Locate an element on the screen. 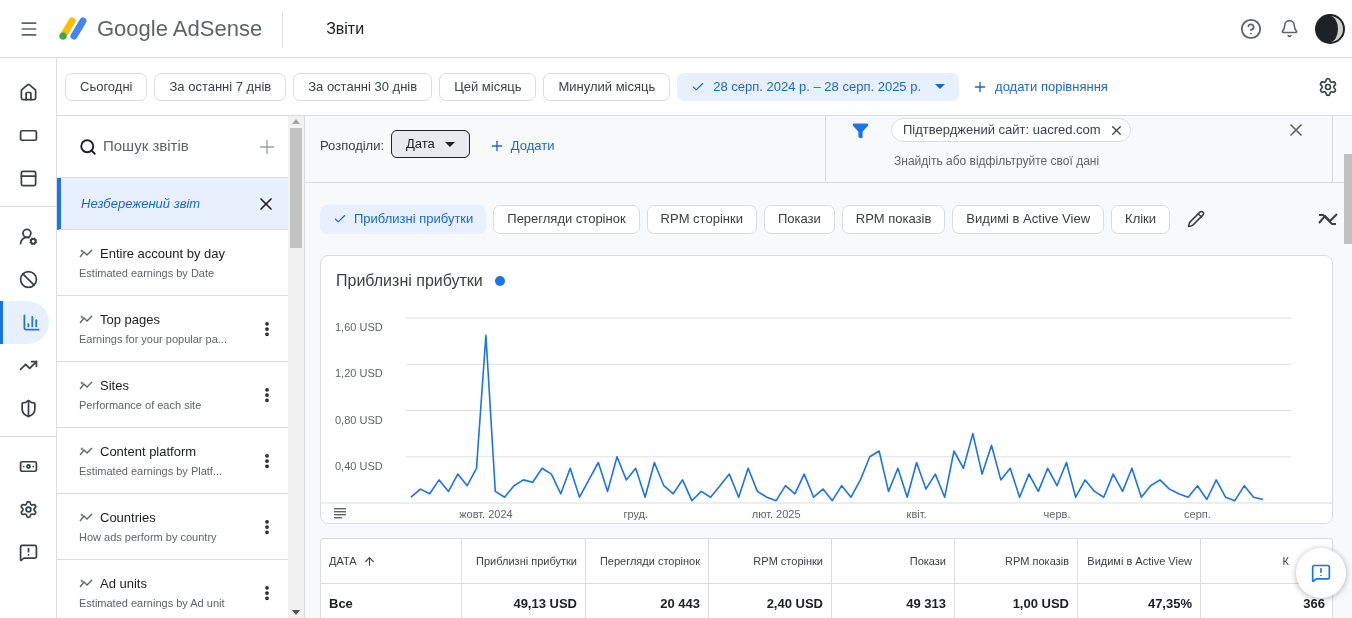 The image size is (1352, 618). avatar is located at coordinates (1330, 28).